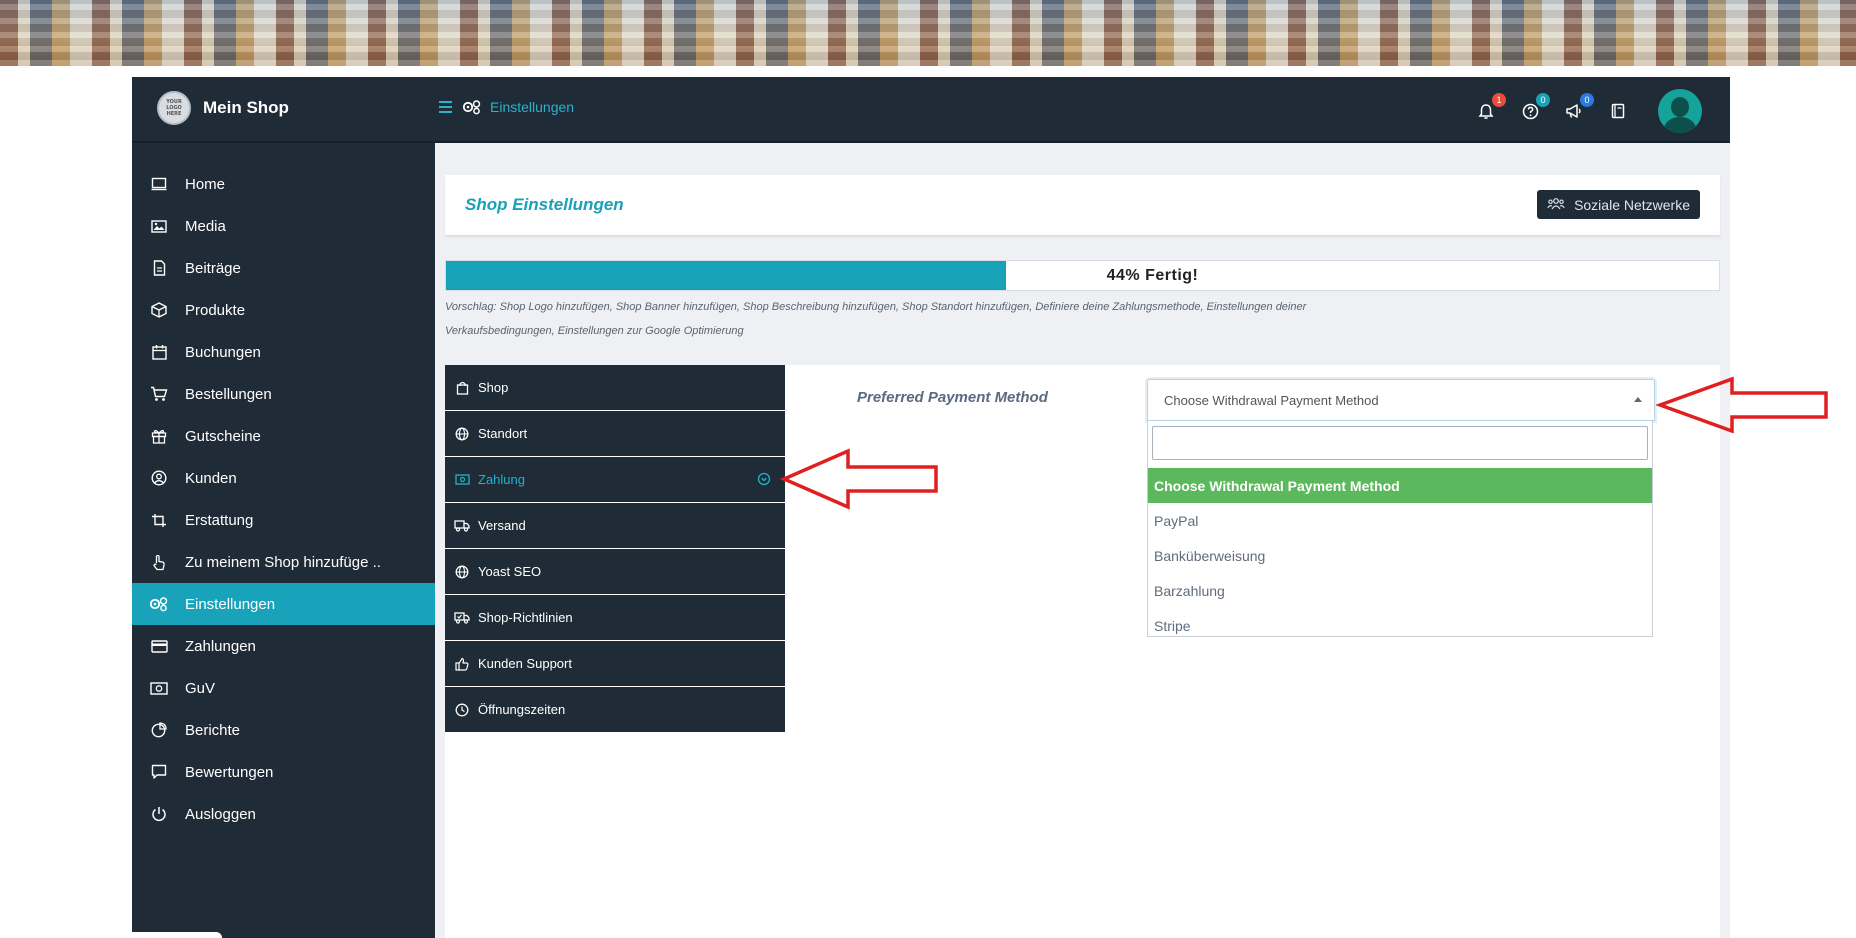 The height and width of the screenshot is (938, 1856). I want to click on tab-shop: Shop, so click(615, 388).